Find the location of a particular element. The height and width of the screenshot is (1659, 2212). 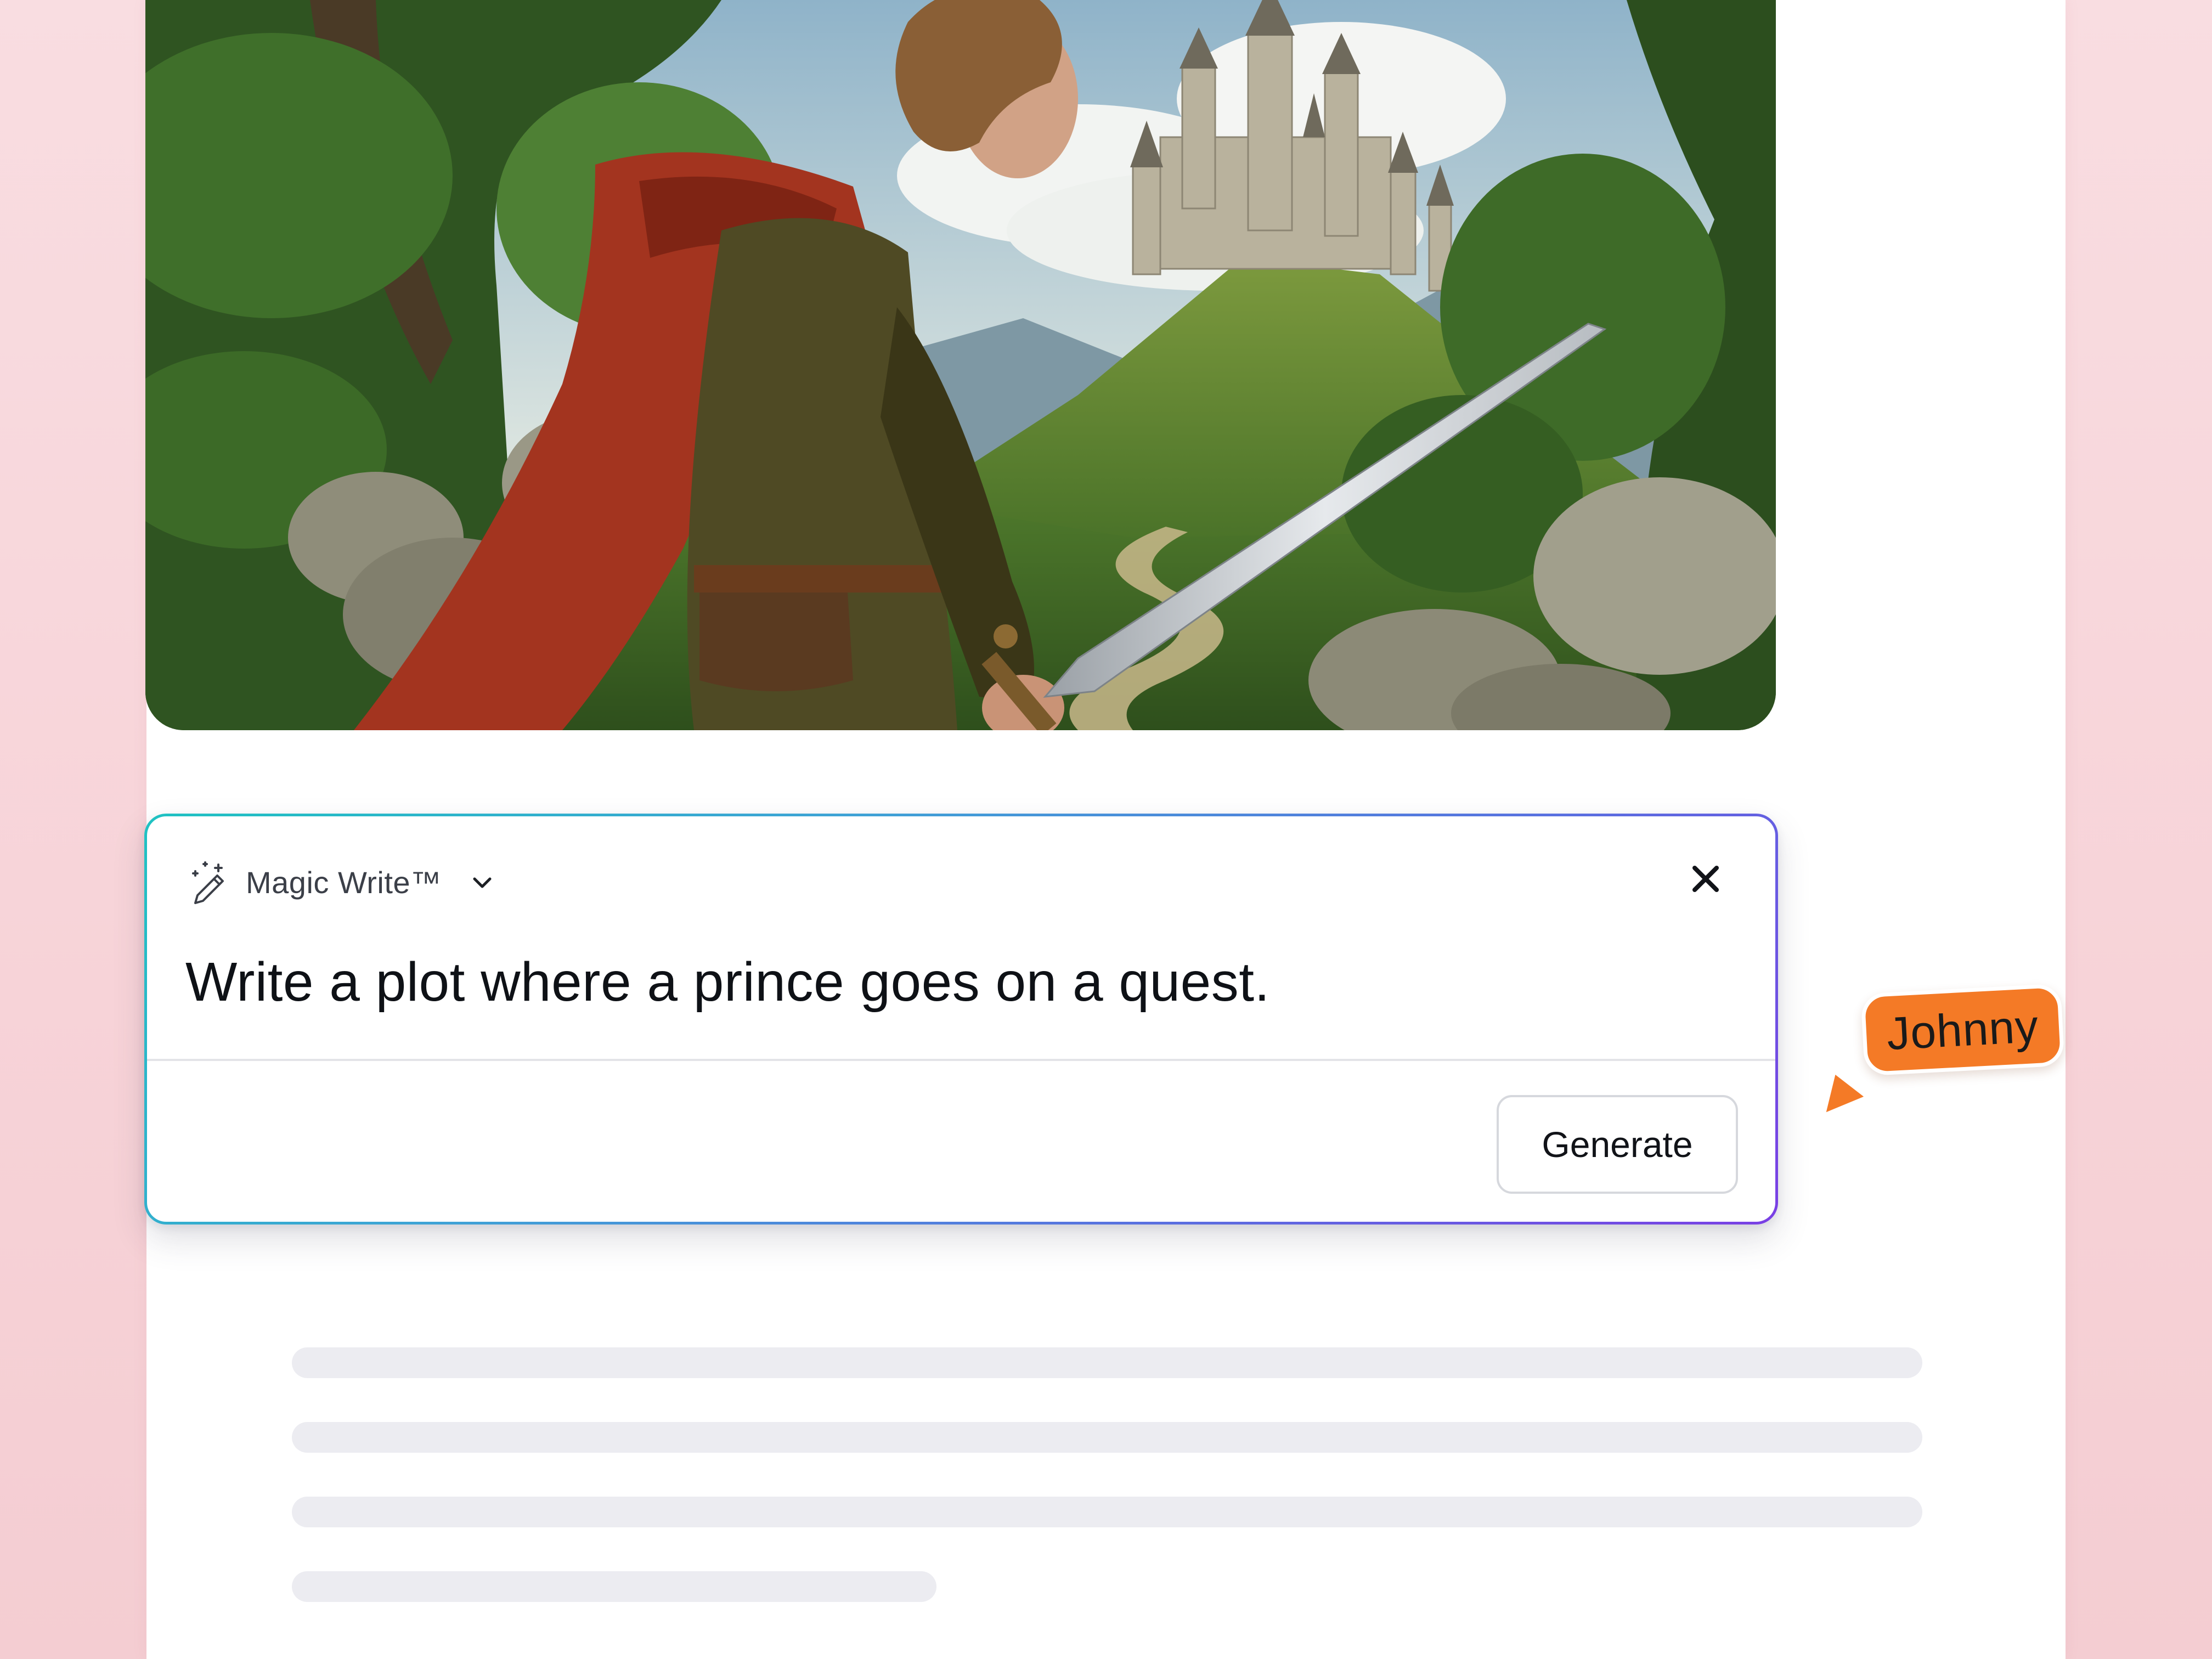

magic-write-title: Magic Write™ is located at coordinates (344, 883).